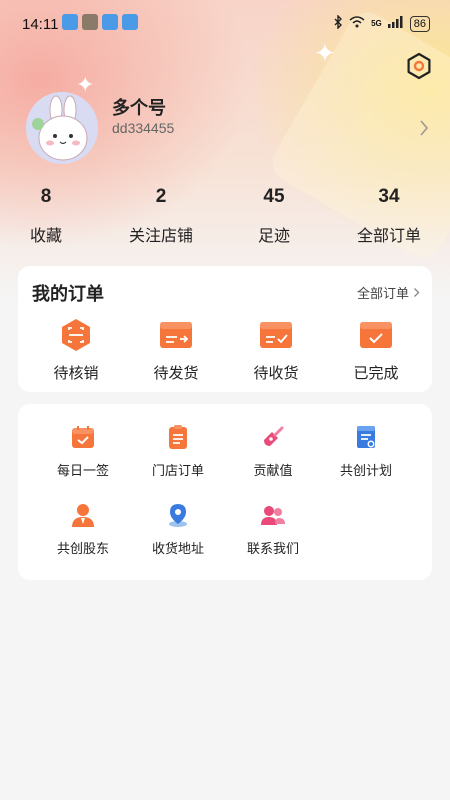 The width and height of the screenshot is (450, 800). I want to click on orders-title: 我的订单, so click(68, 294).